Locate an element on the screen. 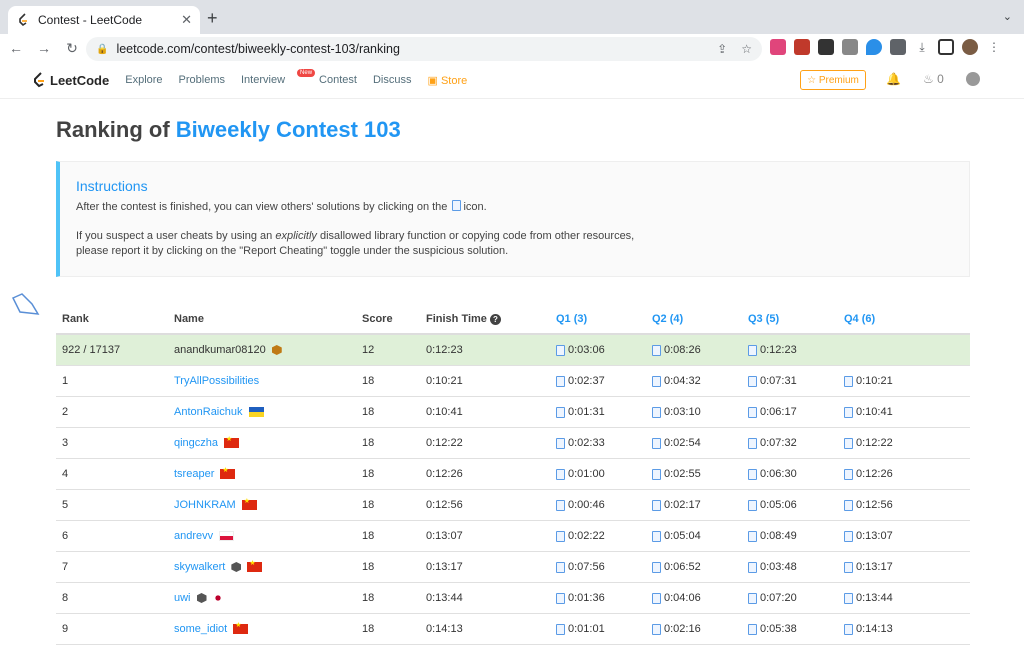  nav-contest: Contest is located at coordinates (338, 80).